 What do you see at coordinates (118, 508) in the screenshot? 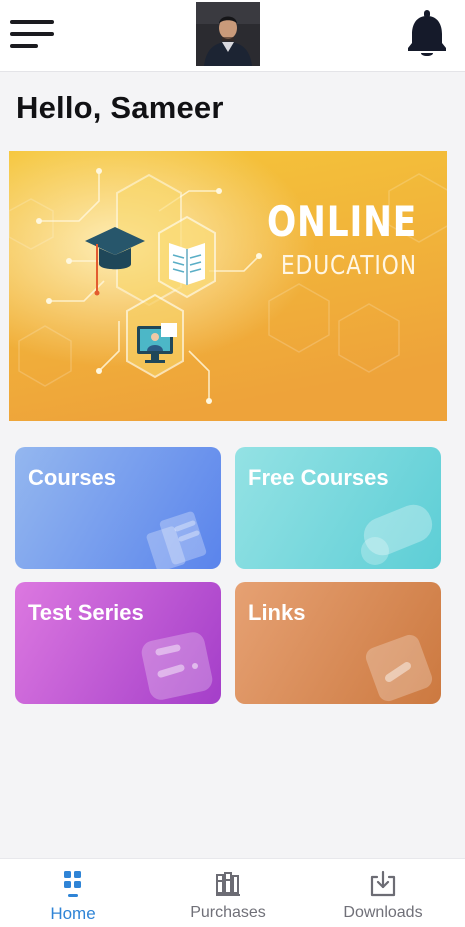
I see `courses-card: Courses` at bounding box center [118, 508].